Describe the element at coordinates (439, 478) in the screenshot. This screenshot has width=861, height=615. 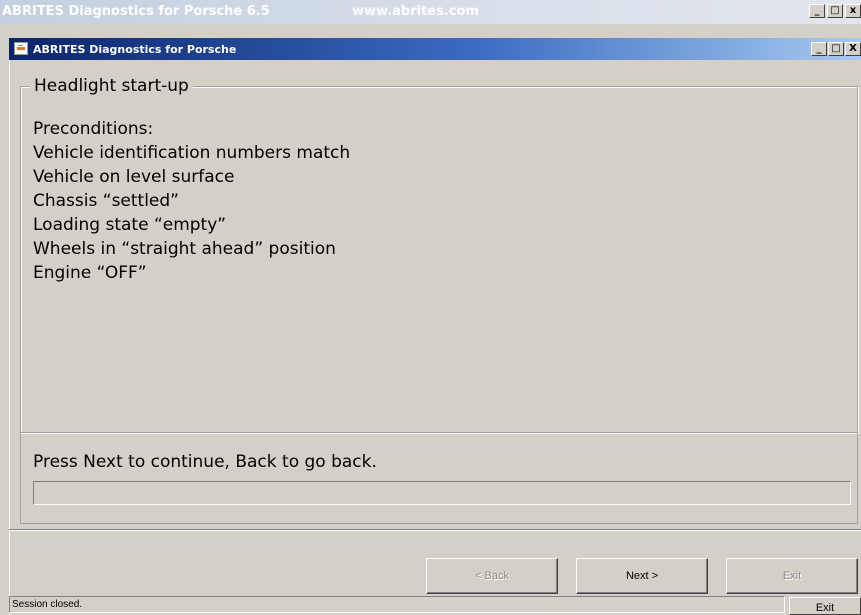
I see `message-panel` at that location.